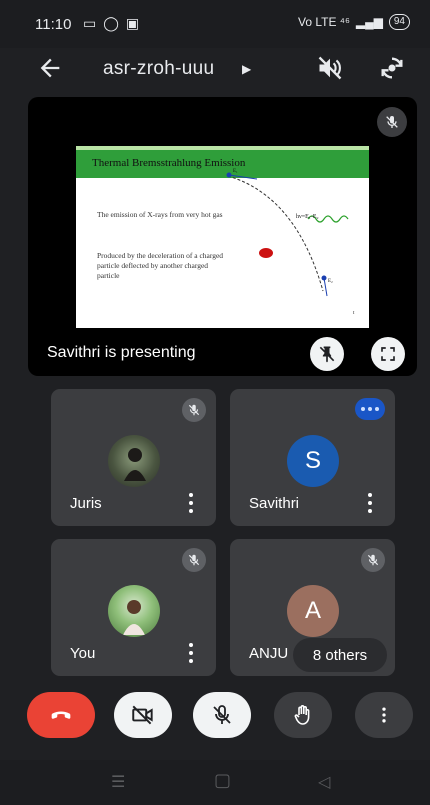 This screenshot has width=430, height=805. I want to click on cast-icon: ▭, so click(90, 23).